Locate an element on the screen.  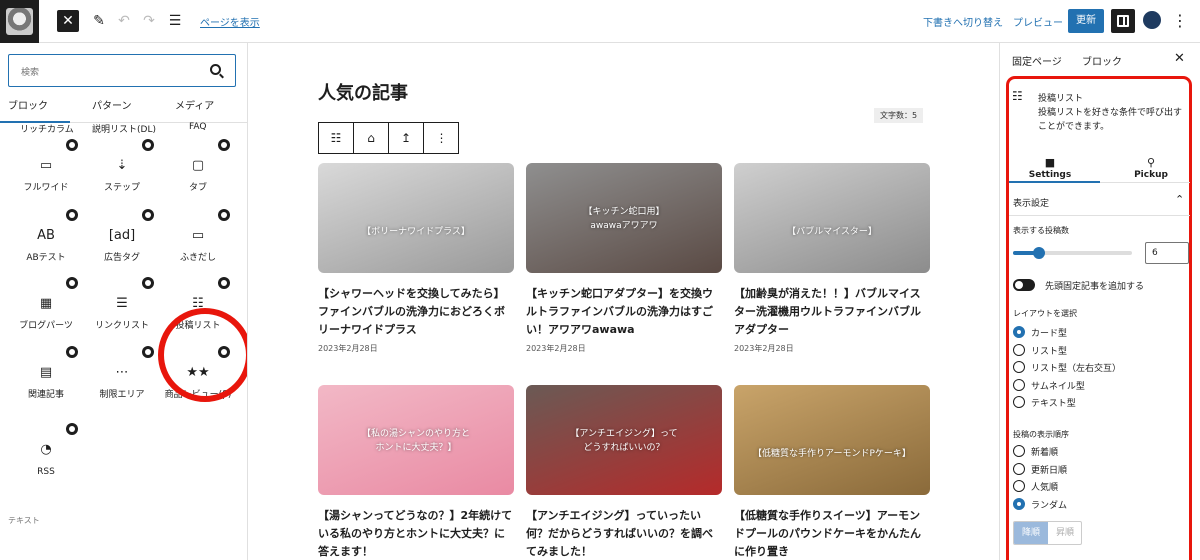
block-label: RSS is located at coordinates (46, 472).